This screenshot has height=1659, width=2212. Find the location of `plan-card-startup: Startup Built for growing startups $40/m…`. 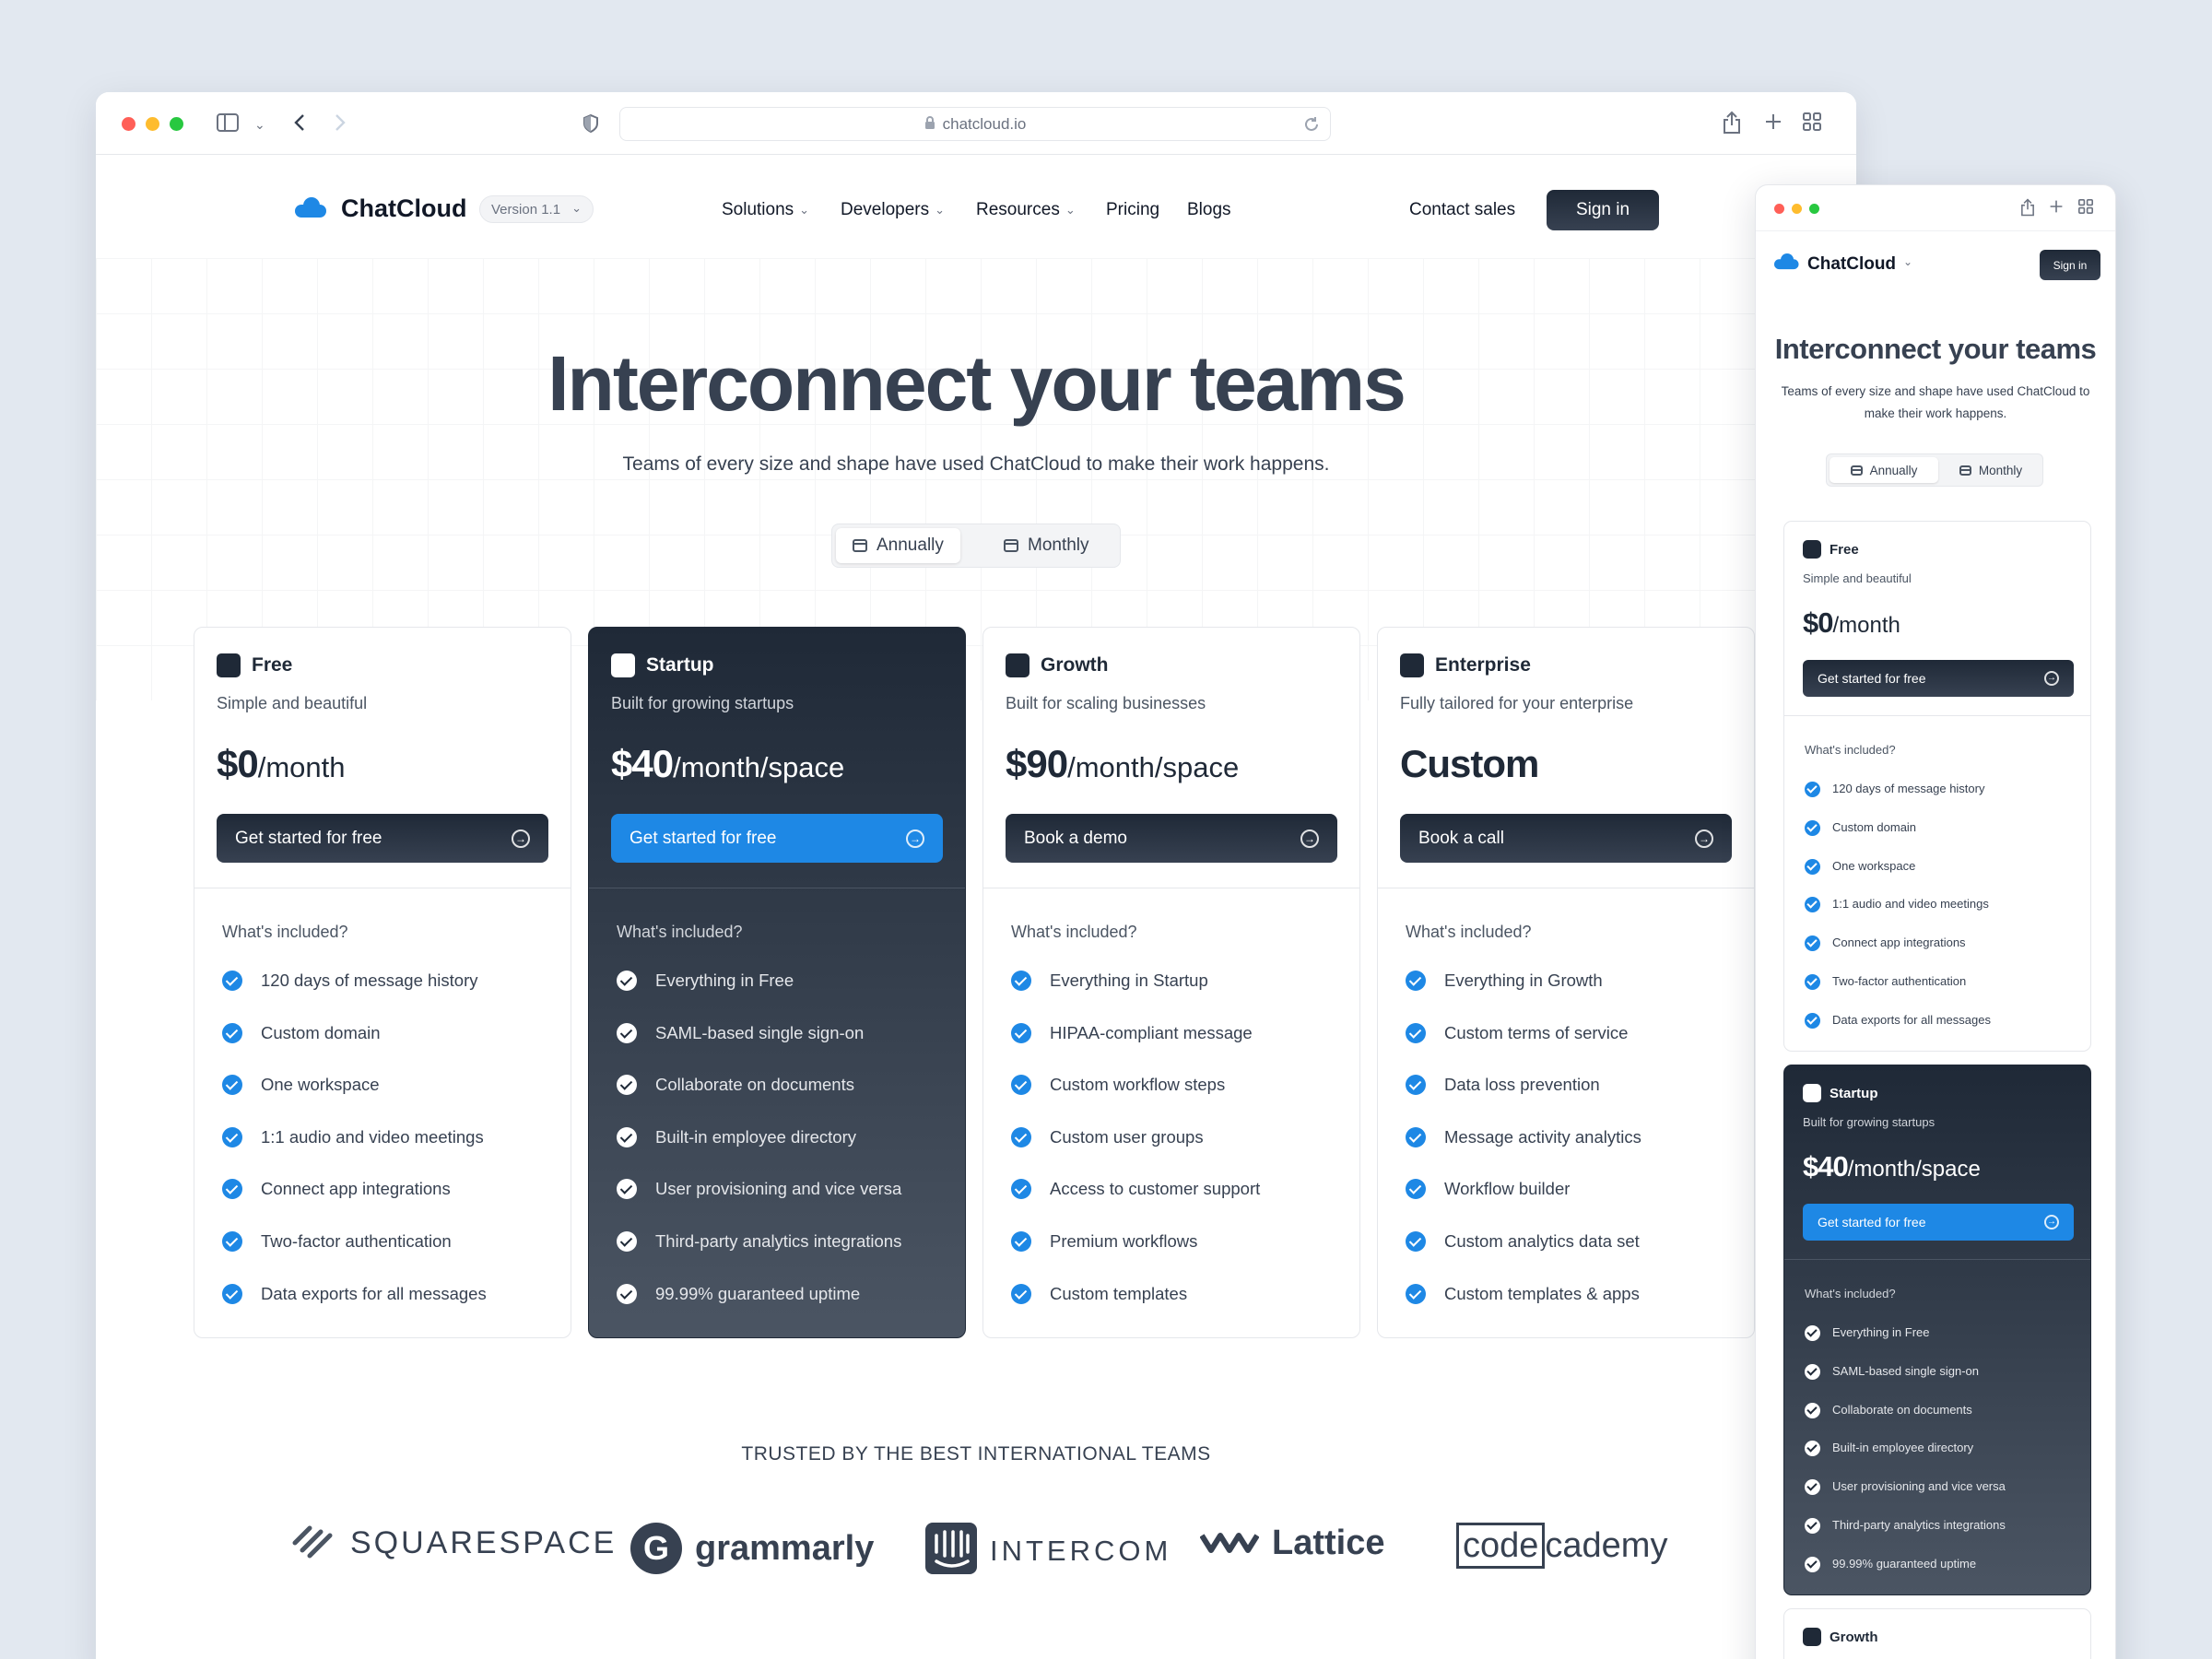

plan-card-startup: Startup Built for growing startups $40/m… is located at coordinates (777, 982).